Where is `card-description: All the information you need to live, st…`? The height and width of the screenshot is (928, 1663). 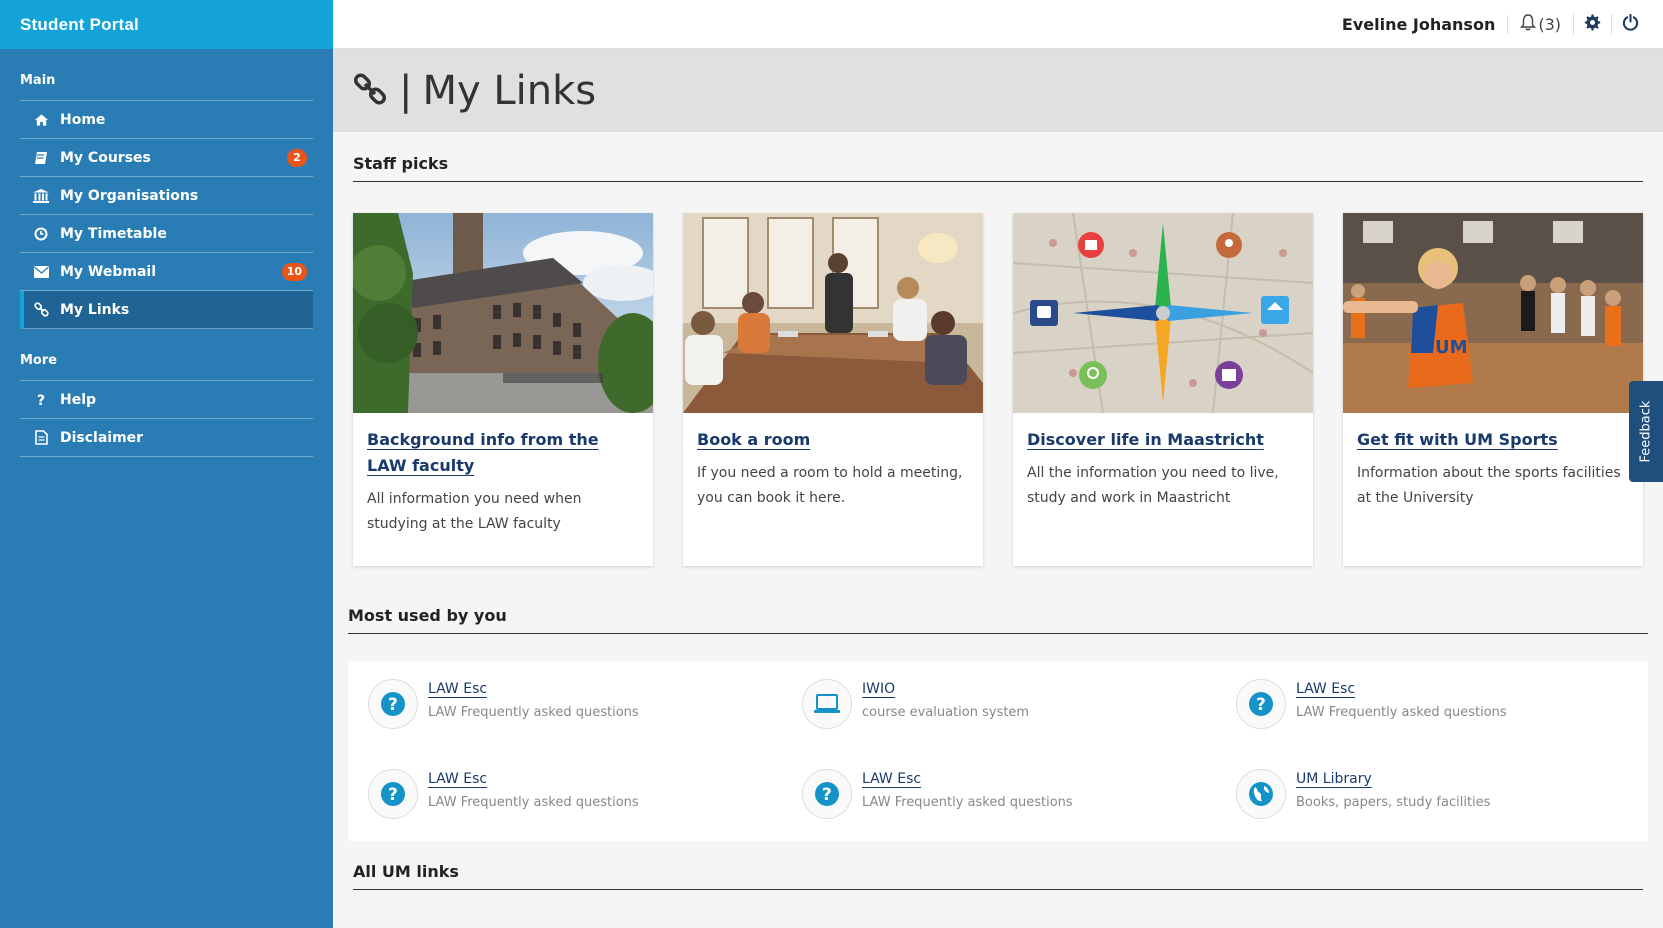 card-description: All the information you need to live, st… is located at coordinates (1153, 485).